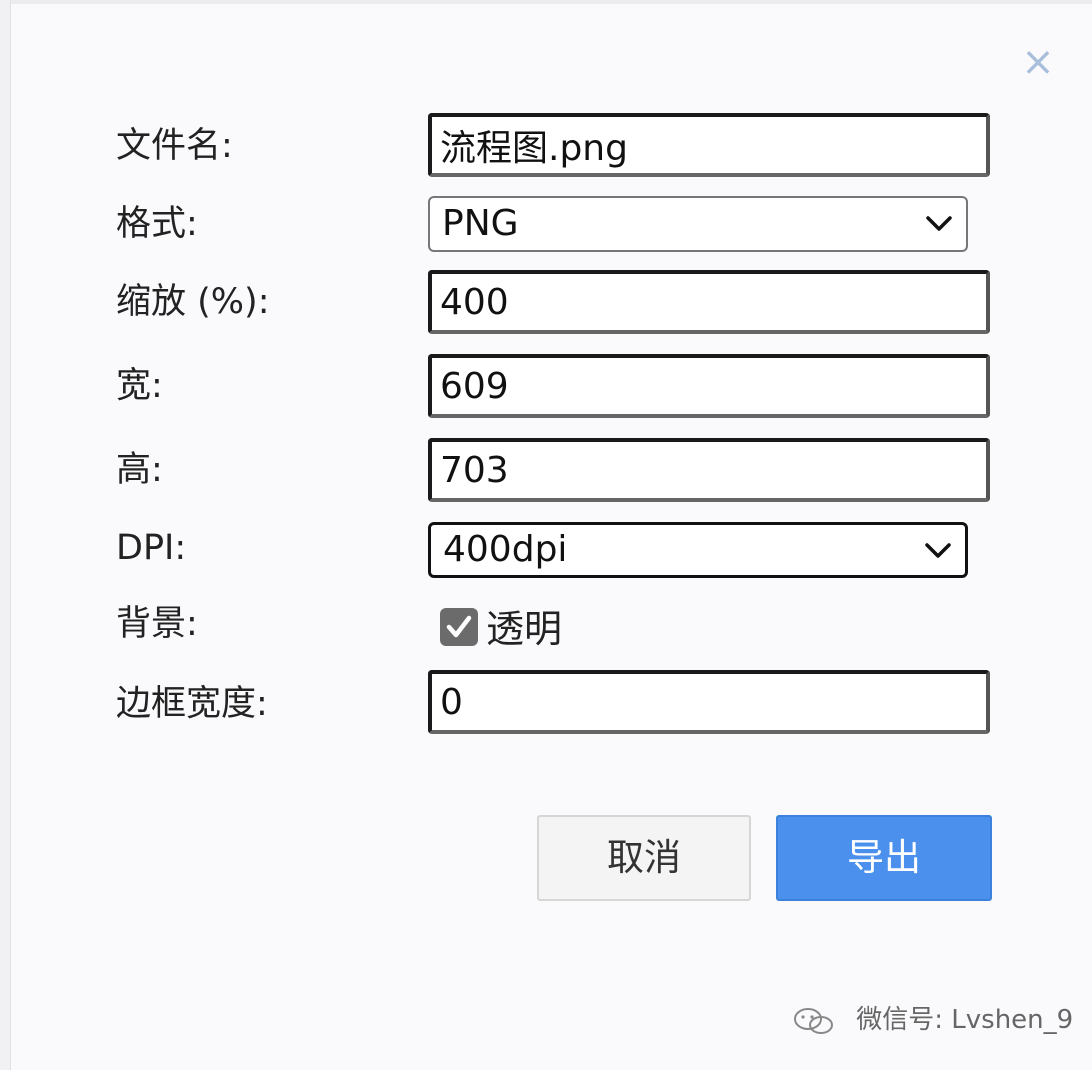  Describe the element at coordinates (1038, 62) in the screenshot. I see `close-icon: ×` at that location.